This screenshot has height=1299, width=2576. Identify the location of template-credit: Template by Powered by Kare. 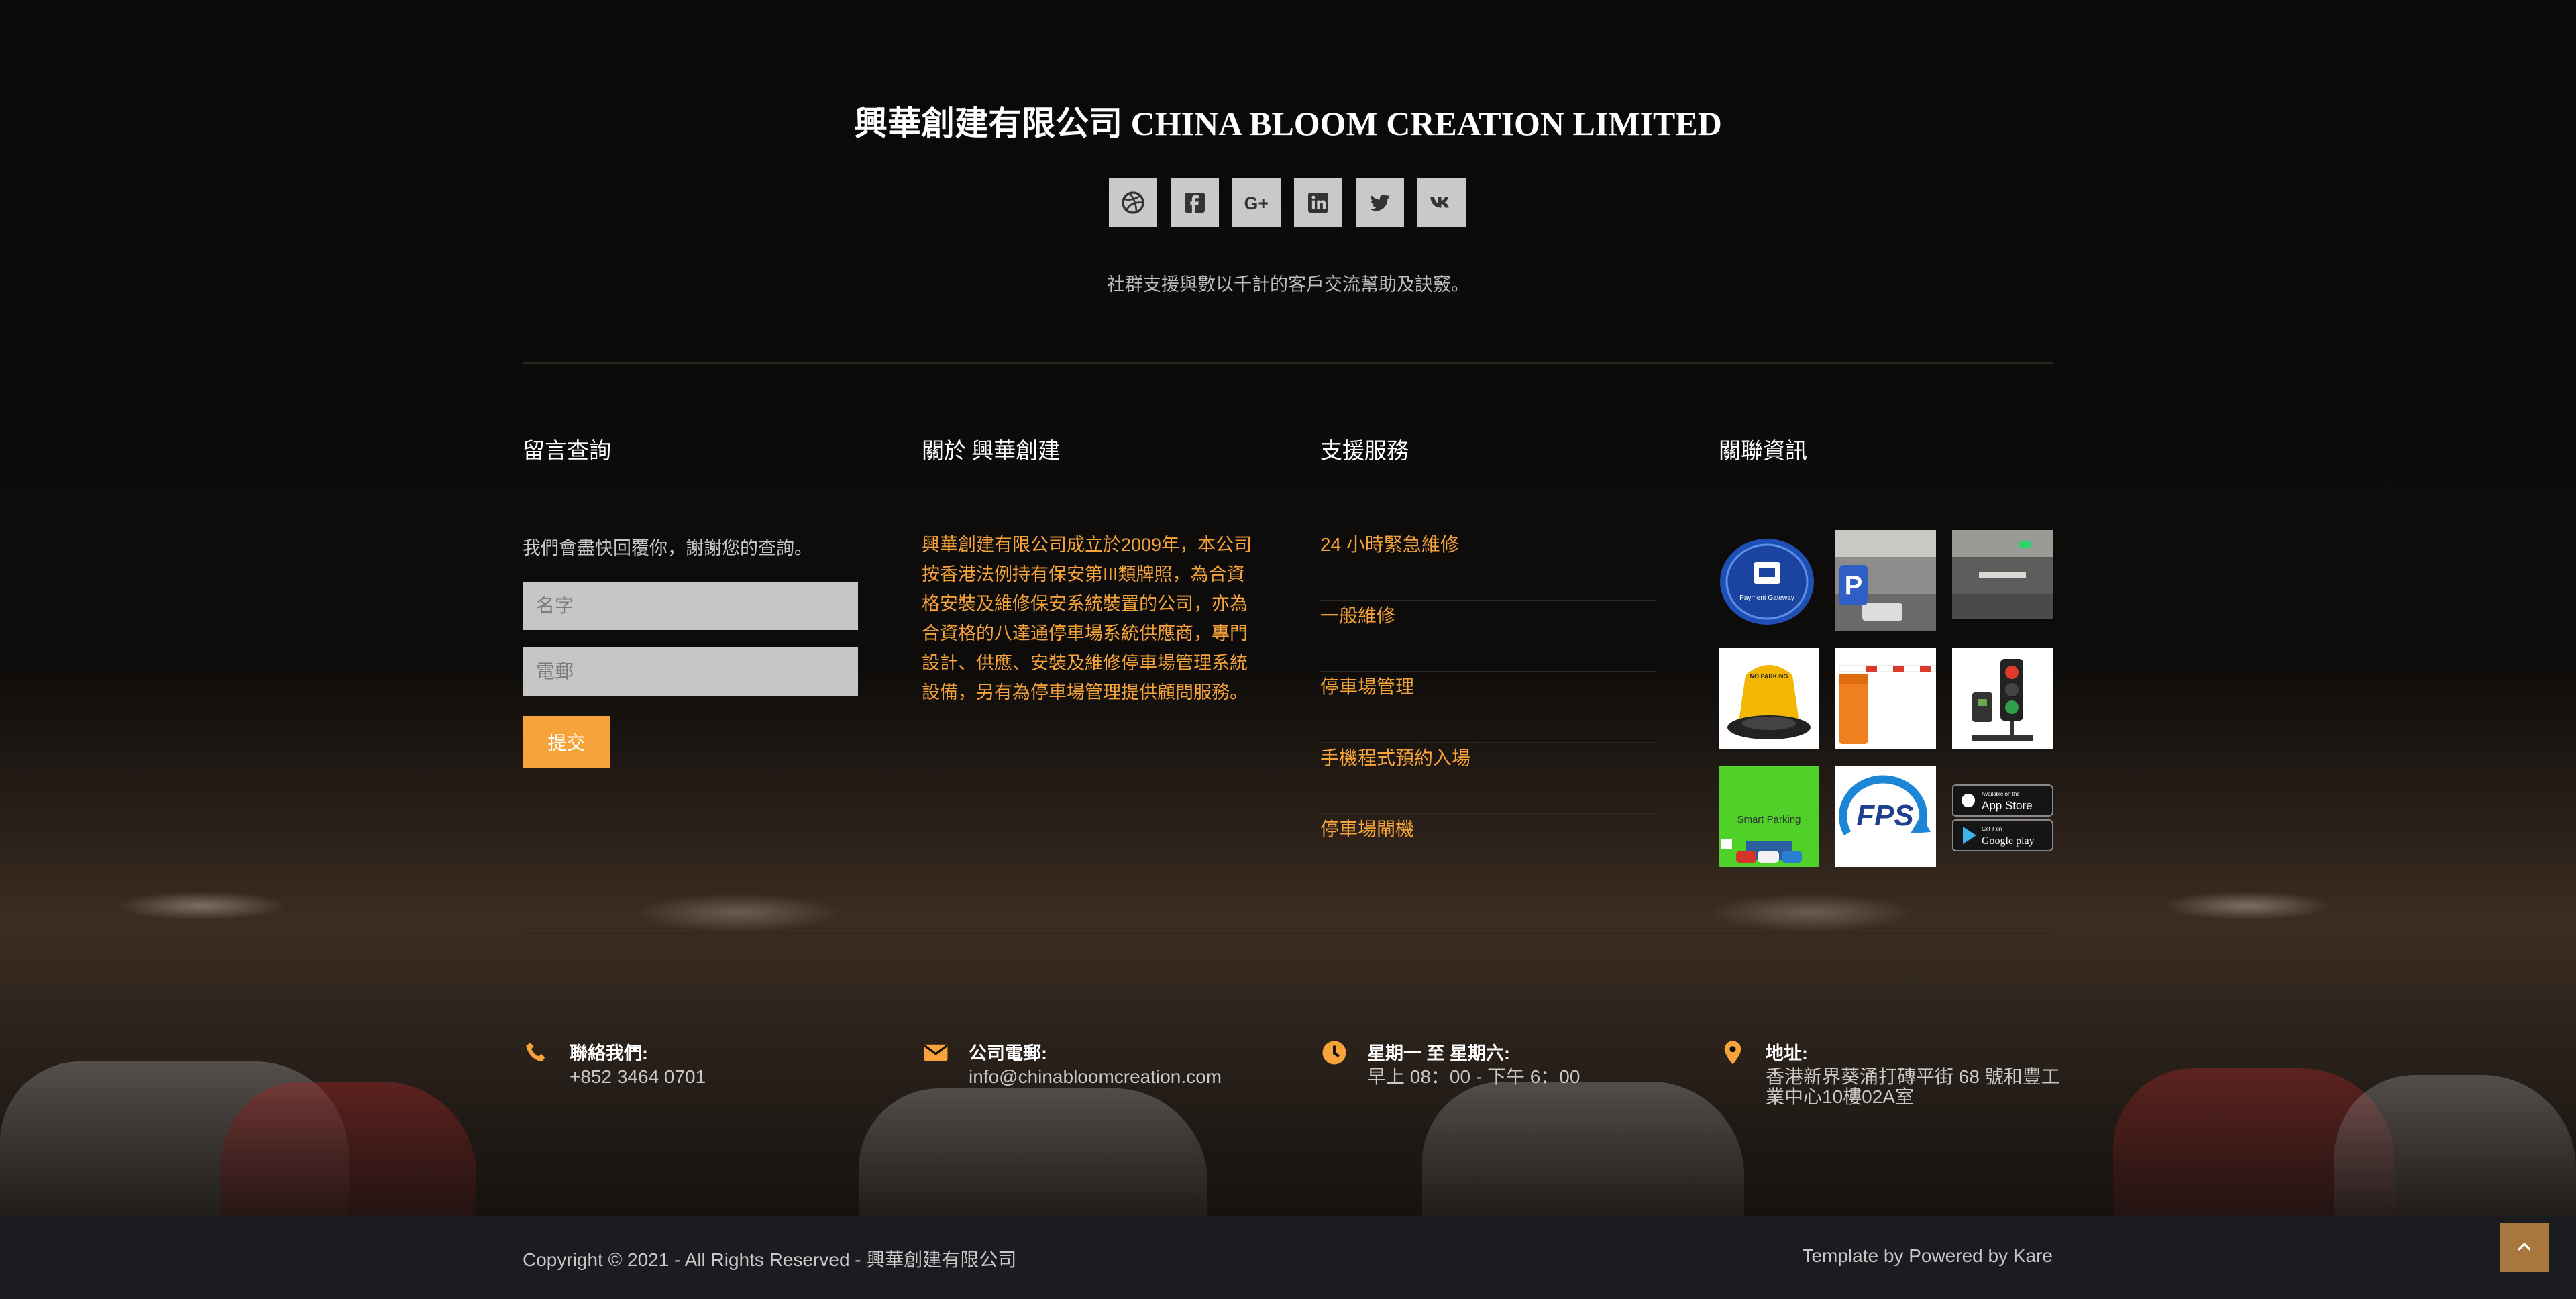
(1927, 1256).